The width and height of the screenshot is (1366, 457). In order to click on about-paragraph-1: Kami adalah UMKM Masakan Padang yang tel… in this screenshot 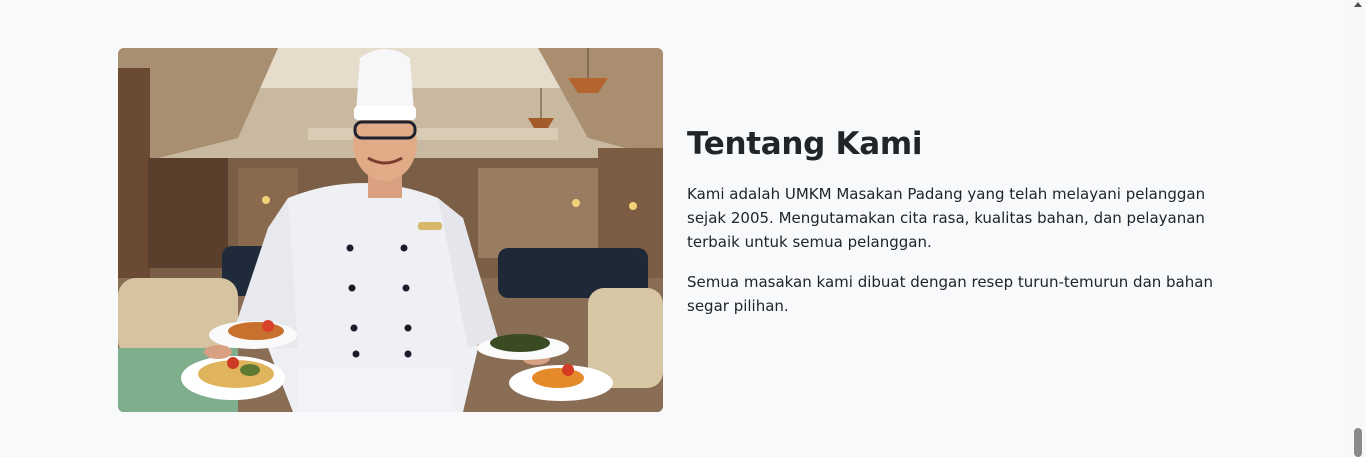, I will do `click(946, 218)`.